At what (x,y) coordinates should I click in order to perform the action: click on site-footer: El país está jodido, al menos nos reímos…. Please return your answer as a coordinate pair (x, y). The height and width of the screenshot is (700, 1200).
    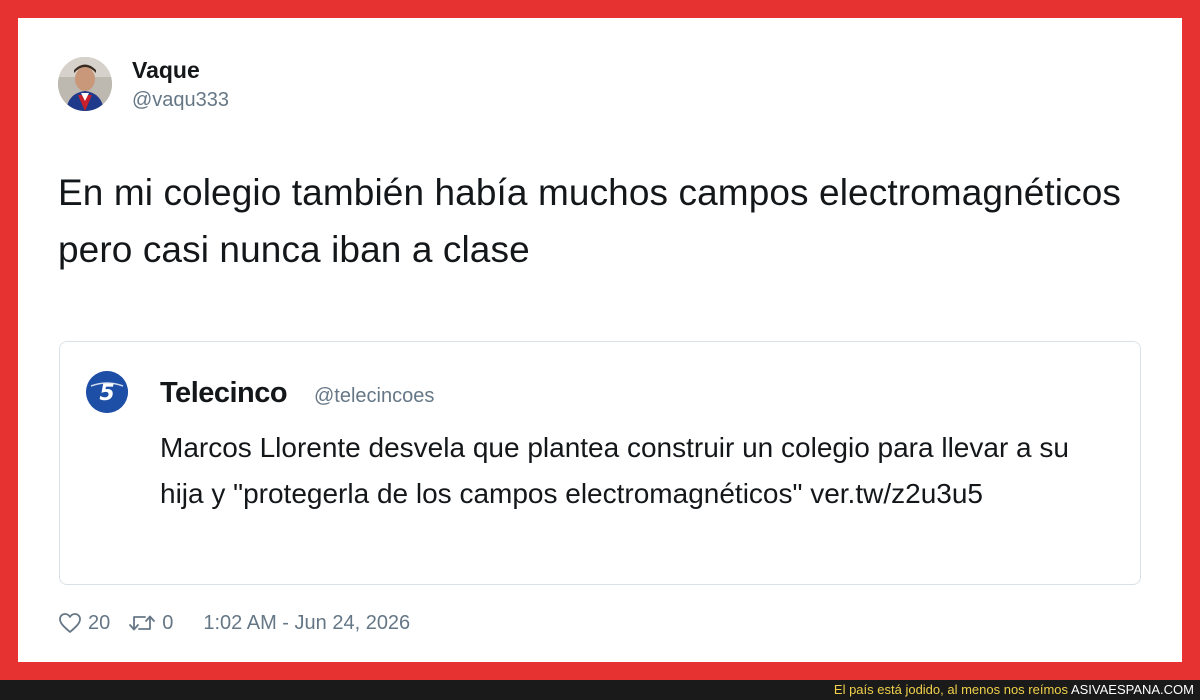
    Looking at the image, I should click on (600, 690).